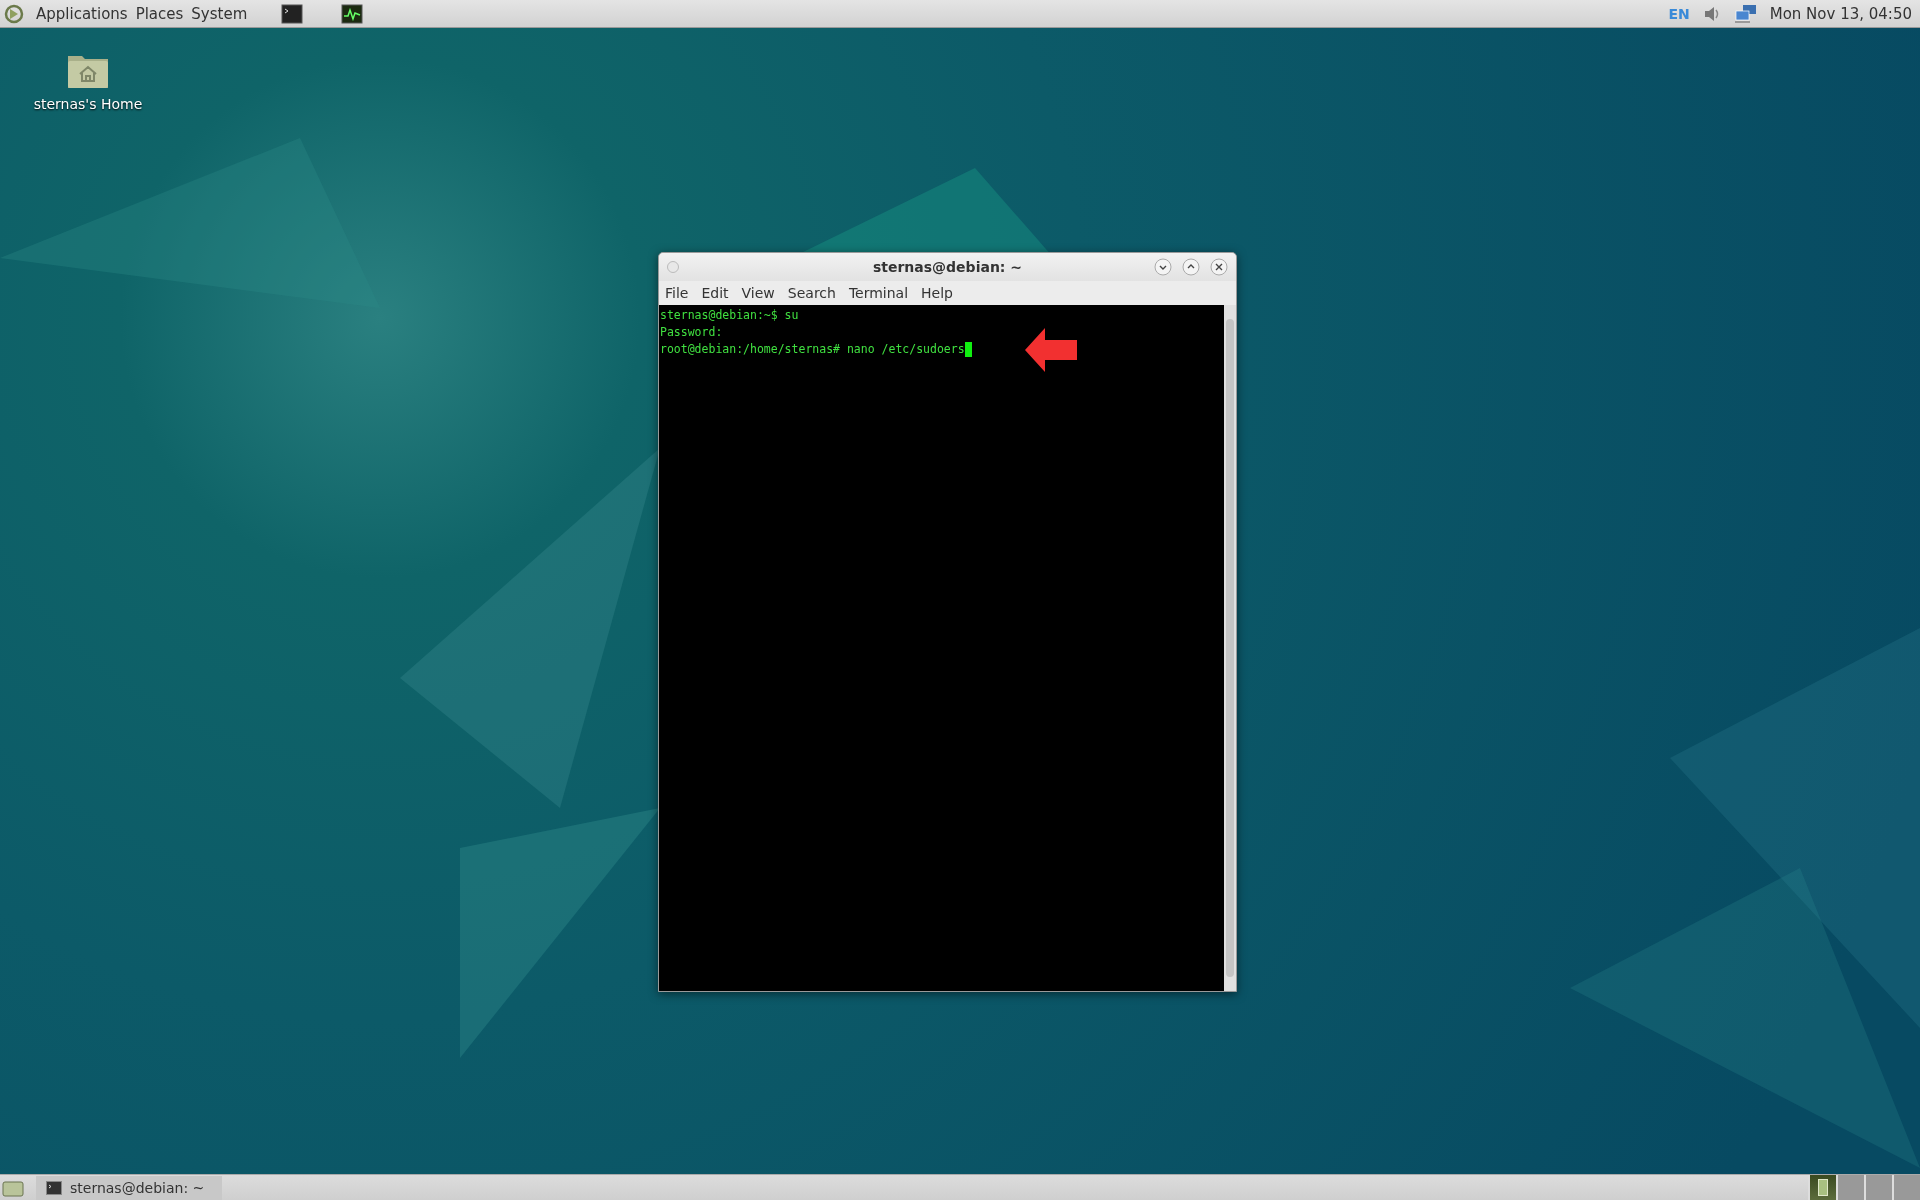 The image size is (1920, 1200). Describe the element at coordinates (13, 1187) in the screenshot. I see `show-desktop-icon` at that location.